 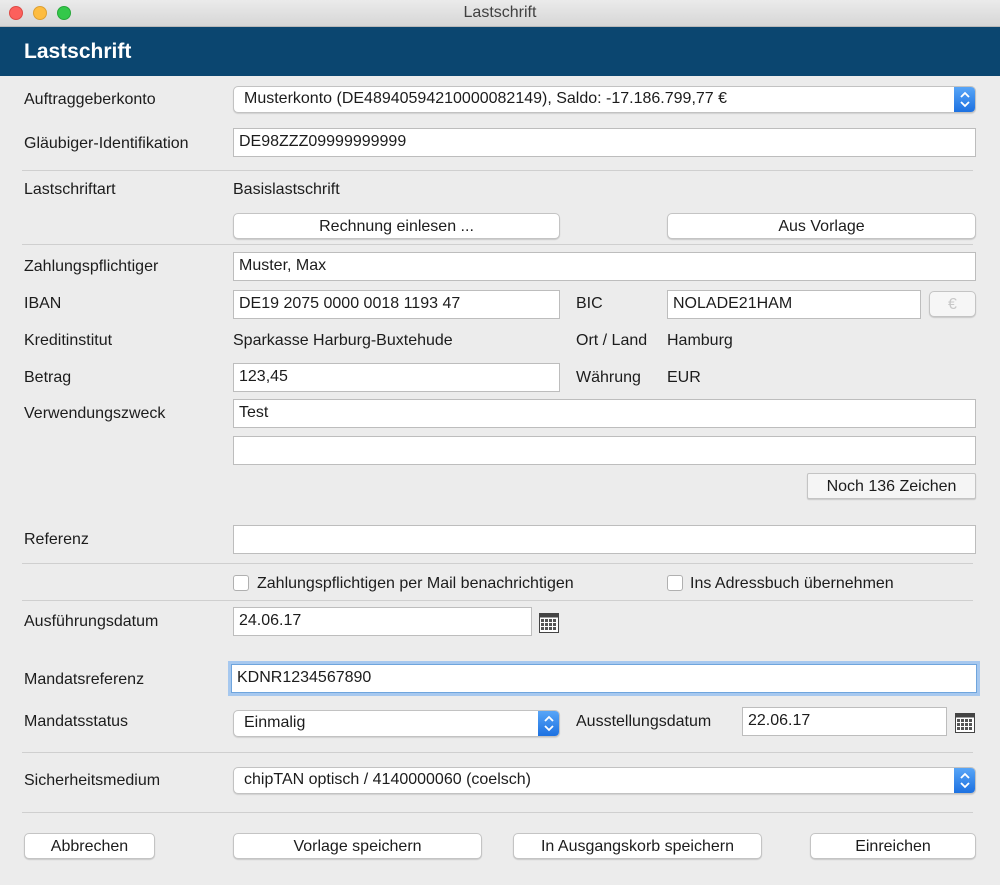 What do you see at coordinates (891, 486) in the screenshot?
I see `zeichen-counter-button: Noch 136 Zeichen` at bounding box center [891, 486].